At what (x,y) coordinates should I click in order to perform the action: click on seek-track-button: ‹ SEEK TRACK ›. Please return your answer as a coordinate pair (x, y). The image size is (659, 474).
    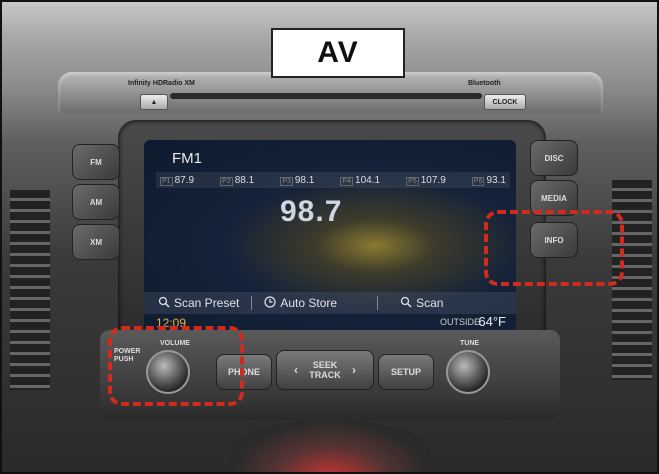
    Looking at the image, I should click on (325, 370).